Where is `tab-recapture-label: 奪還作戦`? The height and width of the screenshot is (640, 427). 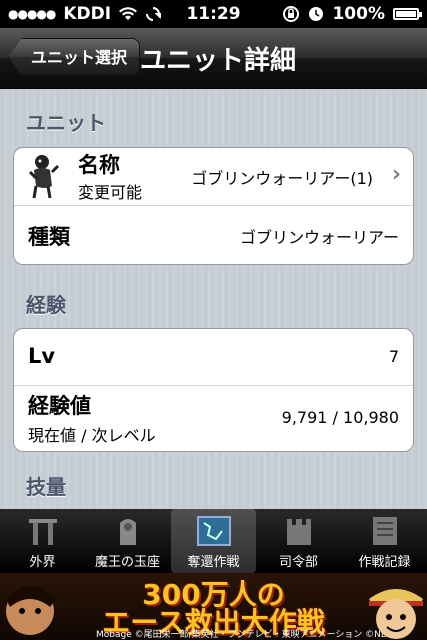 tab-recapture-label: 奪還作戦 is located at coordinates (213, 562).